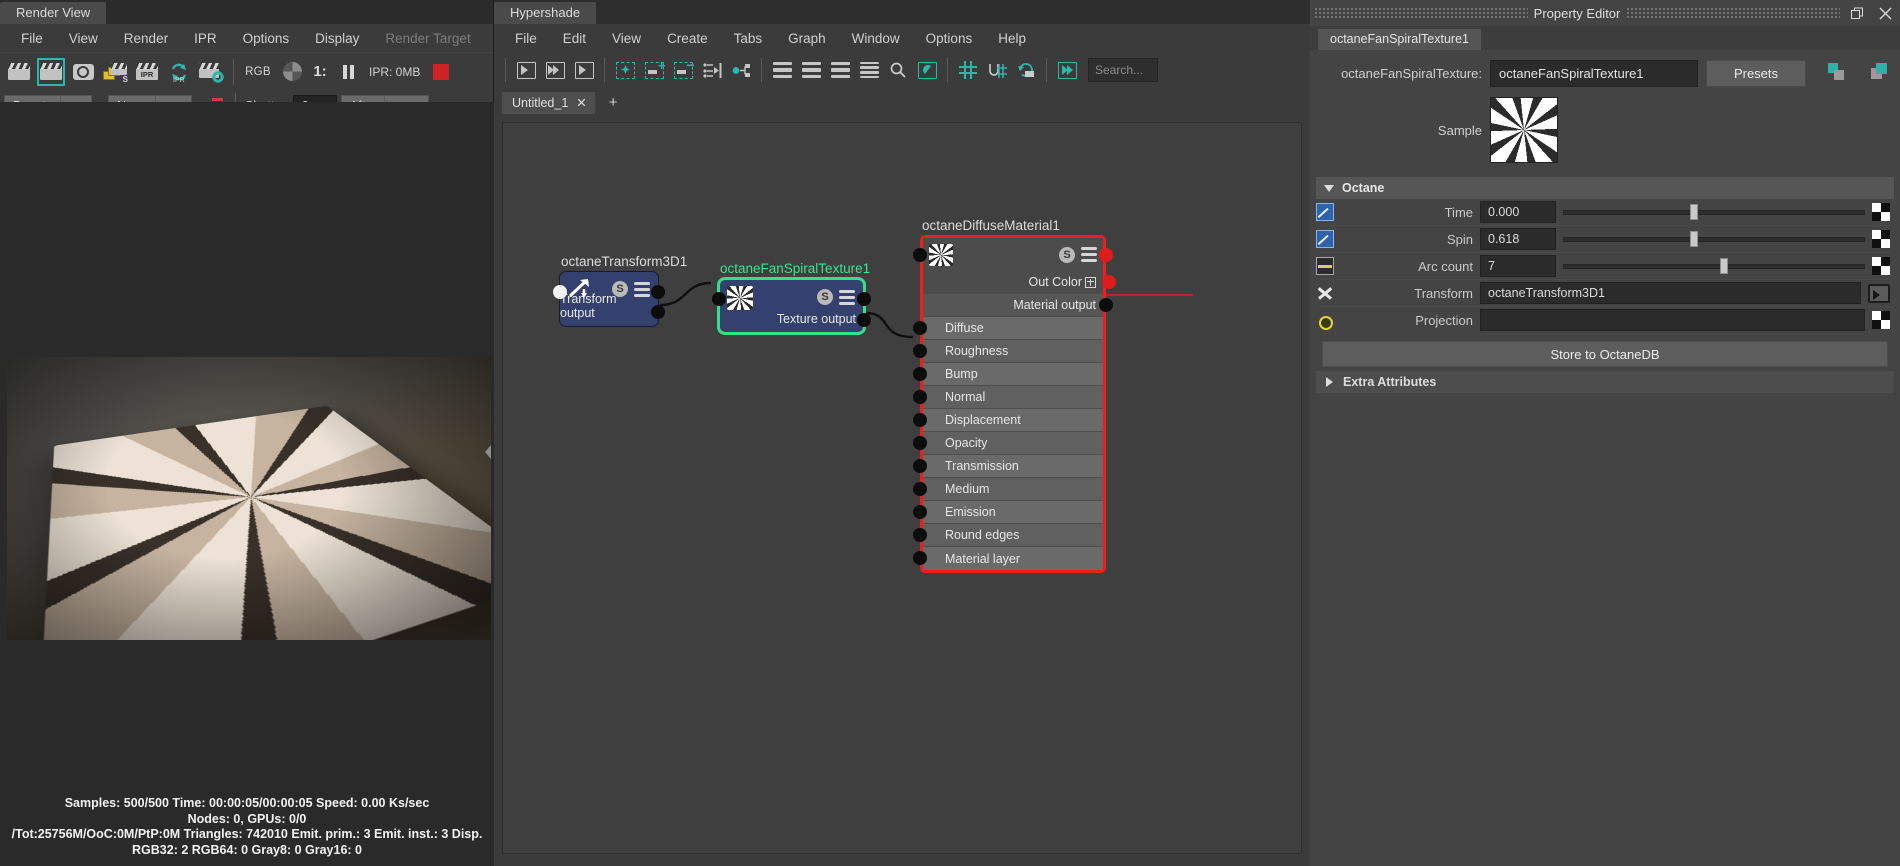  I want to click on alpha-channel-icon, so click(292, 72).